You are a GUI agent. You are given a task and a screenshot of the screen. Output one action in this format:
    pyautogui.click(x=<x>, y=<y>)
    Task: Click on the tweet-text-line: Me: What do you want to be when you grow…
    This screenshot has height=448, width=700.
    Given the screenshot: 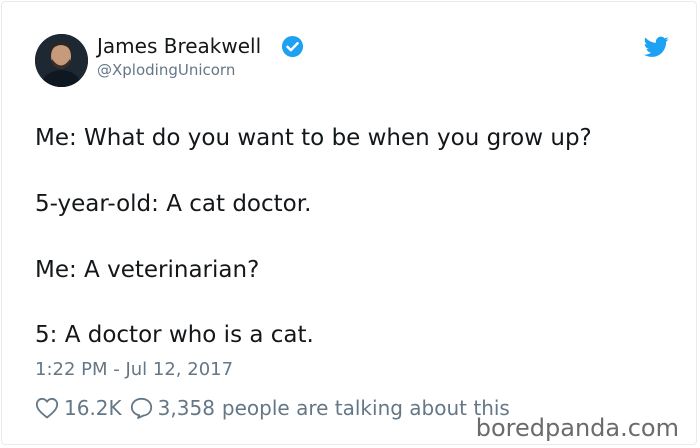 What is the action you would take?
    pyautogui.click(x=313, y=138)
    